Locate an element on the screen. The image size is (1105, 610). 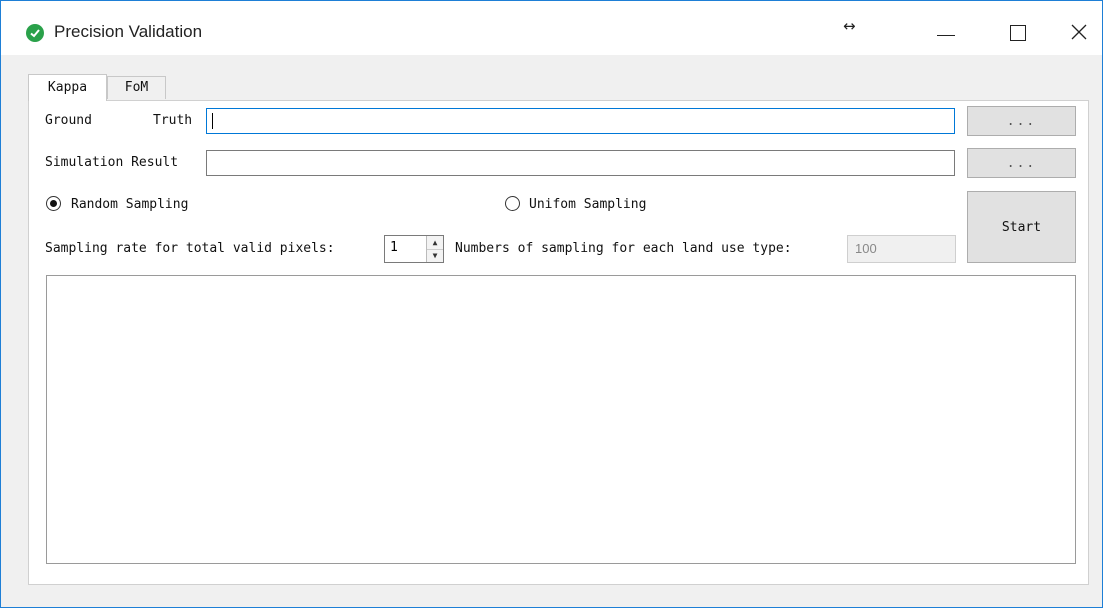
close-icon is located at coordinates (1079, 32).